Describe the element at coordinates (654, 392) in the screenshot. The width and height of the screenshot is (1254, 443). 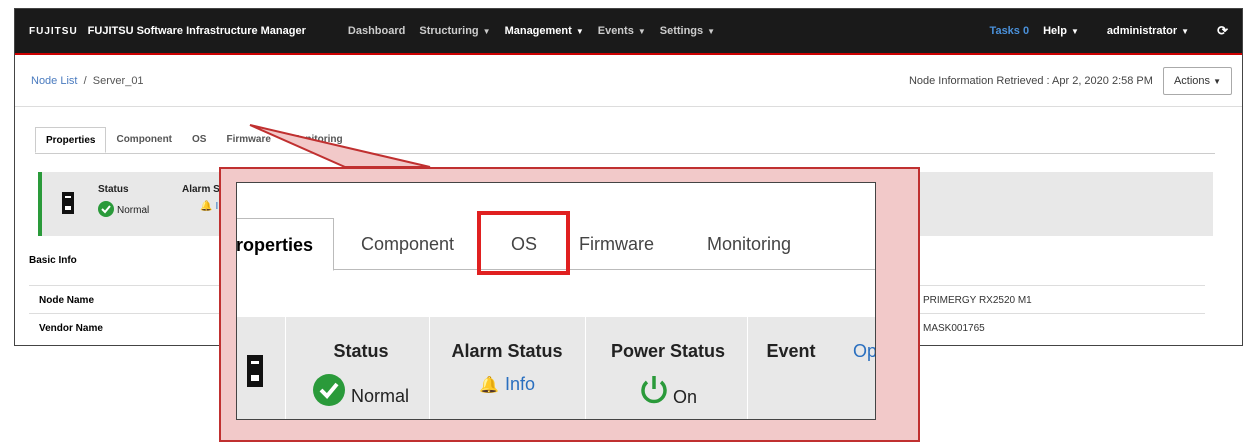
I see `power-icon` at that location.